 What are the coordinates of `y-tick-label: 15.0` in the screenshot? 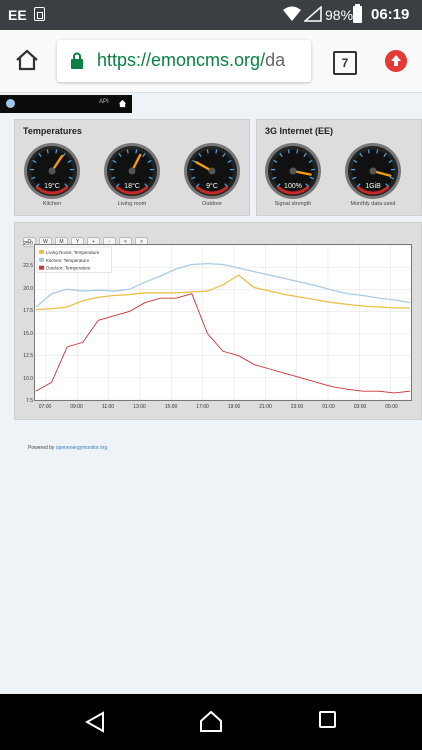 It's located at (28, 333).